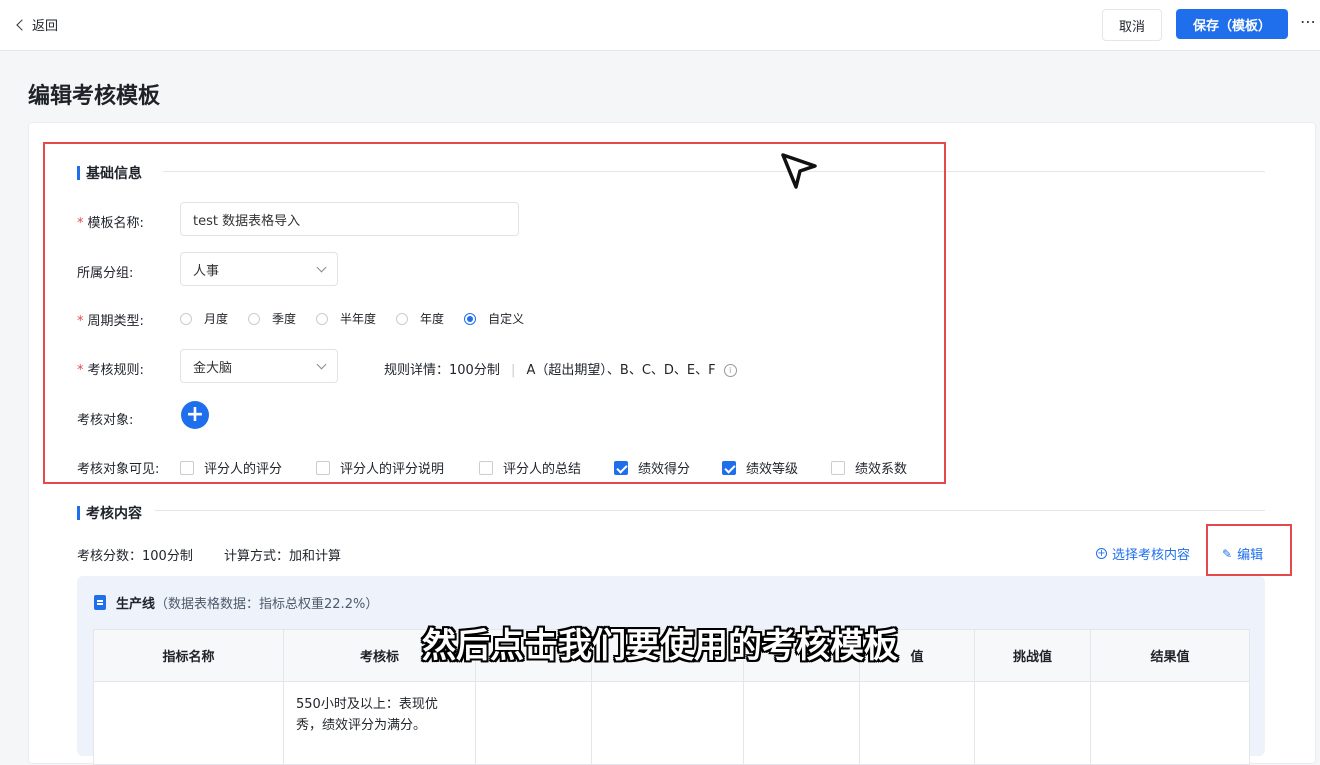 The image size is (1320, 765). Describe the element at coordinates (660, 25) in the screenshot. I see `top-bar: 返回 取消 保存（模板） ⋯` at that location.